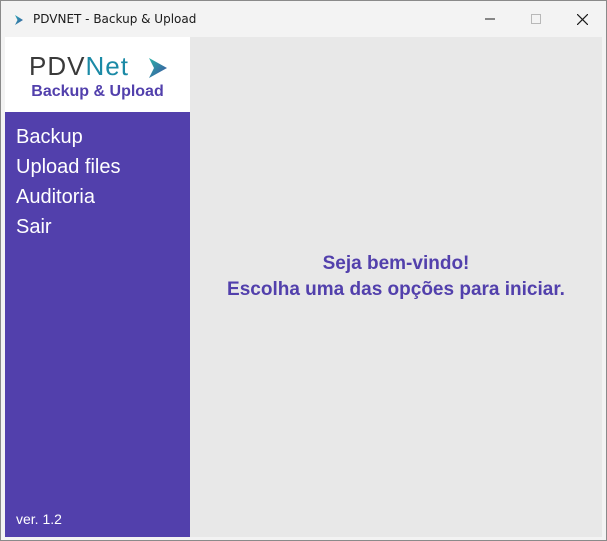 The image size is (607, 541). I want to click on sidebar-menu: Backup Upload files Auditoria Sair, so click(68, 182).